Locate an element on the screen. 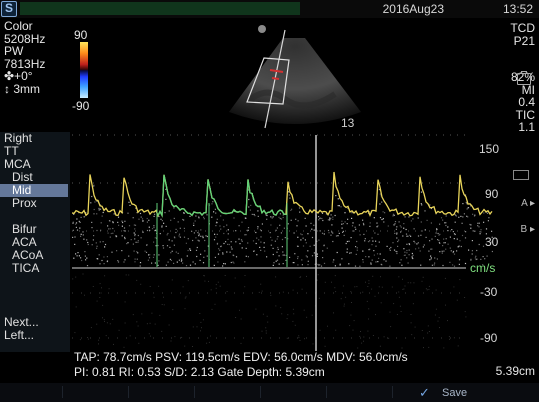 This screenshot has width=539, height=402. channel-b-marker: B ▸ is located at coordinates (527, 229).